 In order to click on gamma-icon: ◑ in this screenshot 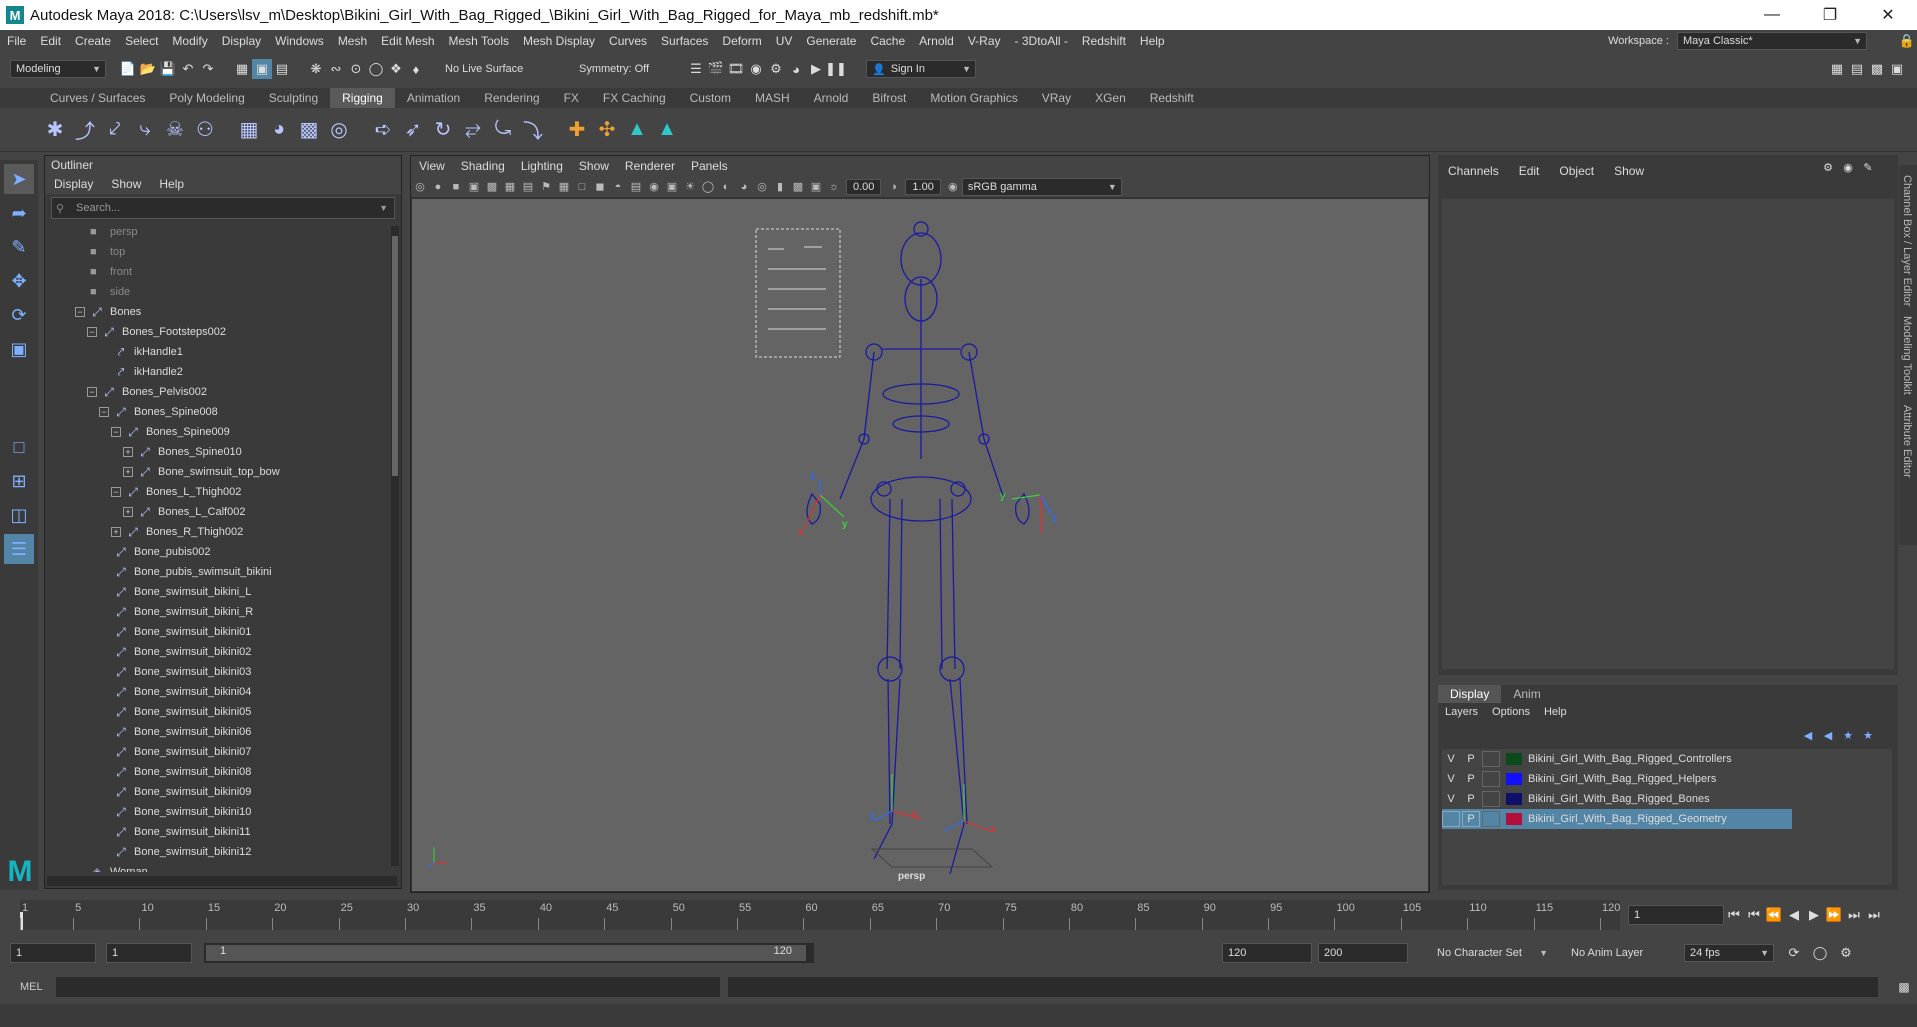, I will do `click(893, 187)`.